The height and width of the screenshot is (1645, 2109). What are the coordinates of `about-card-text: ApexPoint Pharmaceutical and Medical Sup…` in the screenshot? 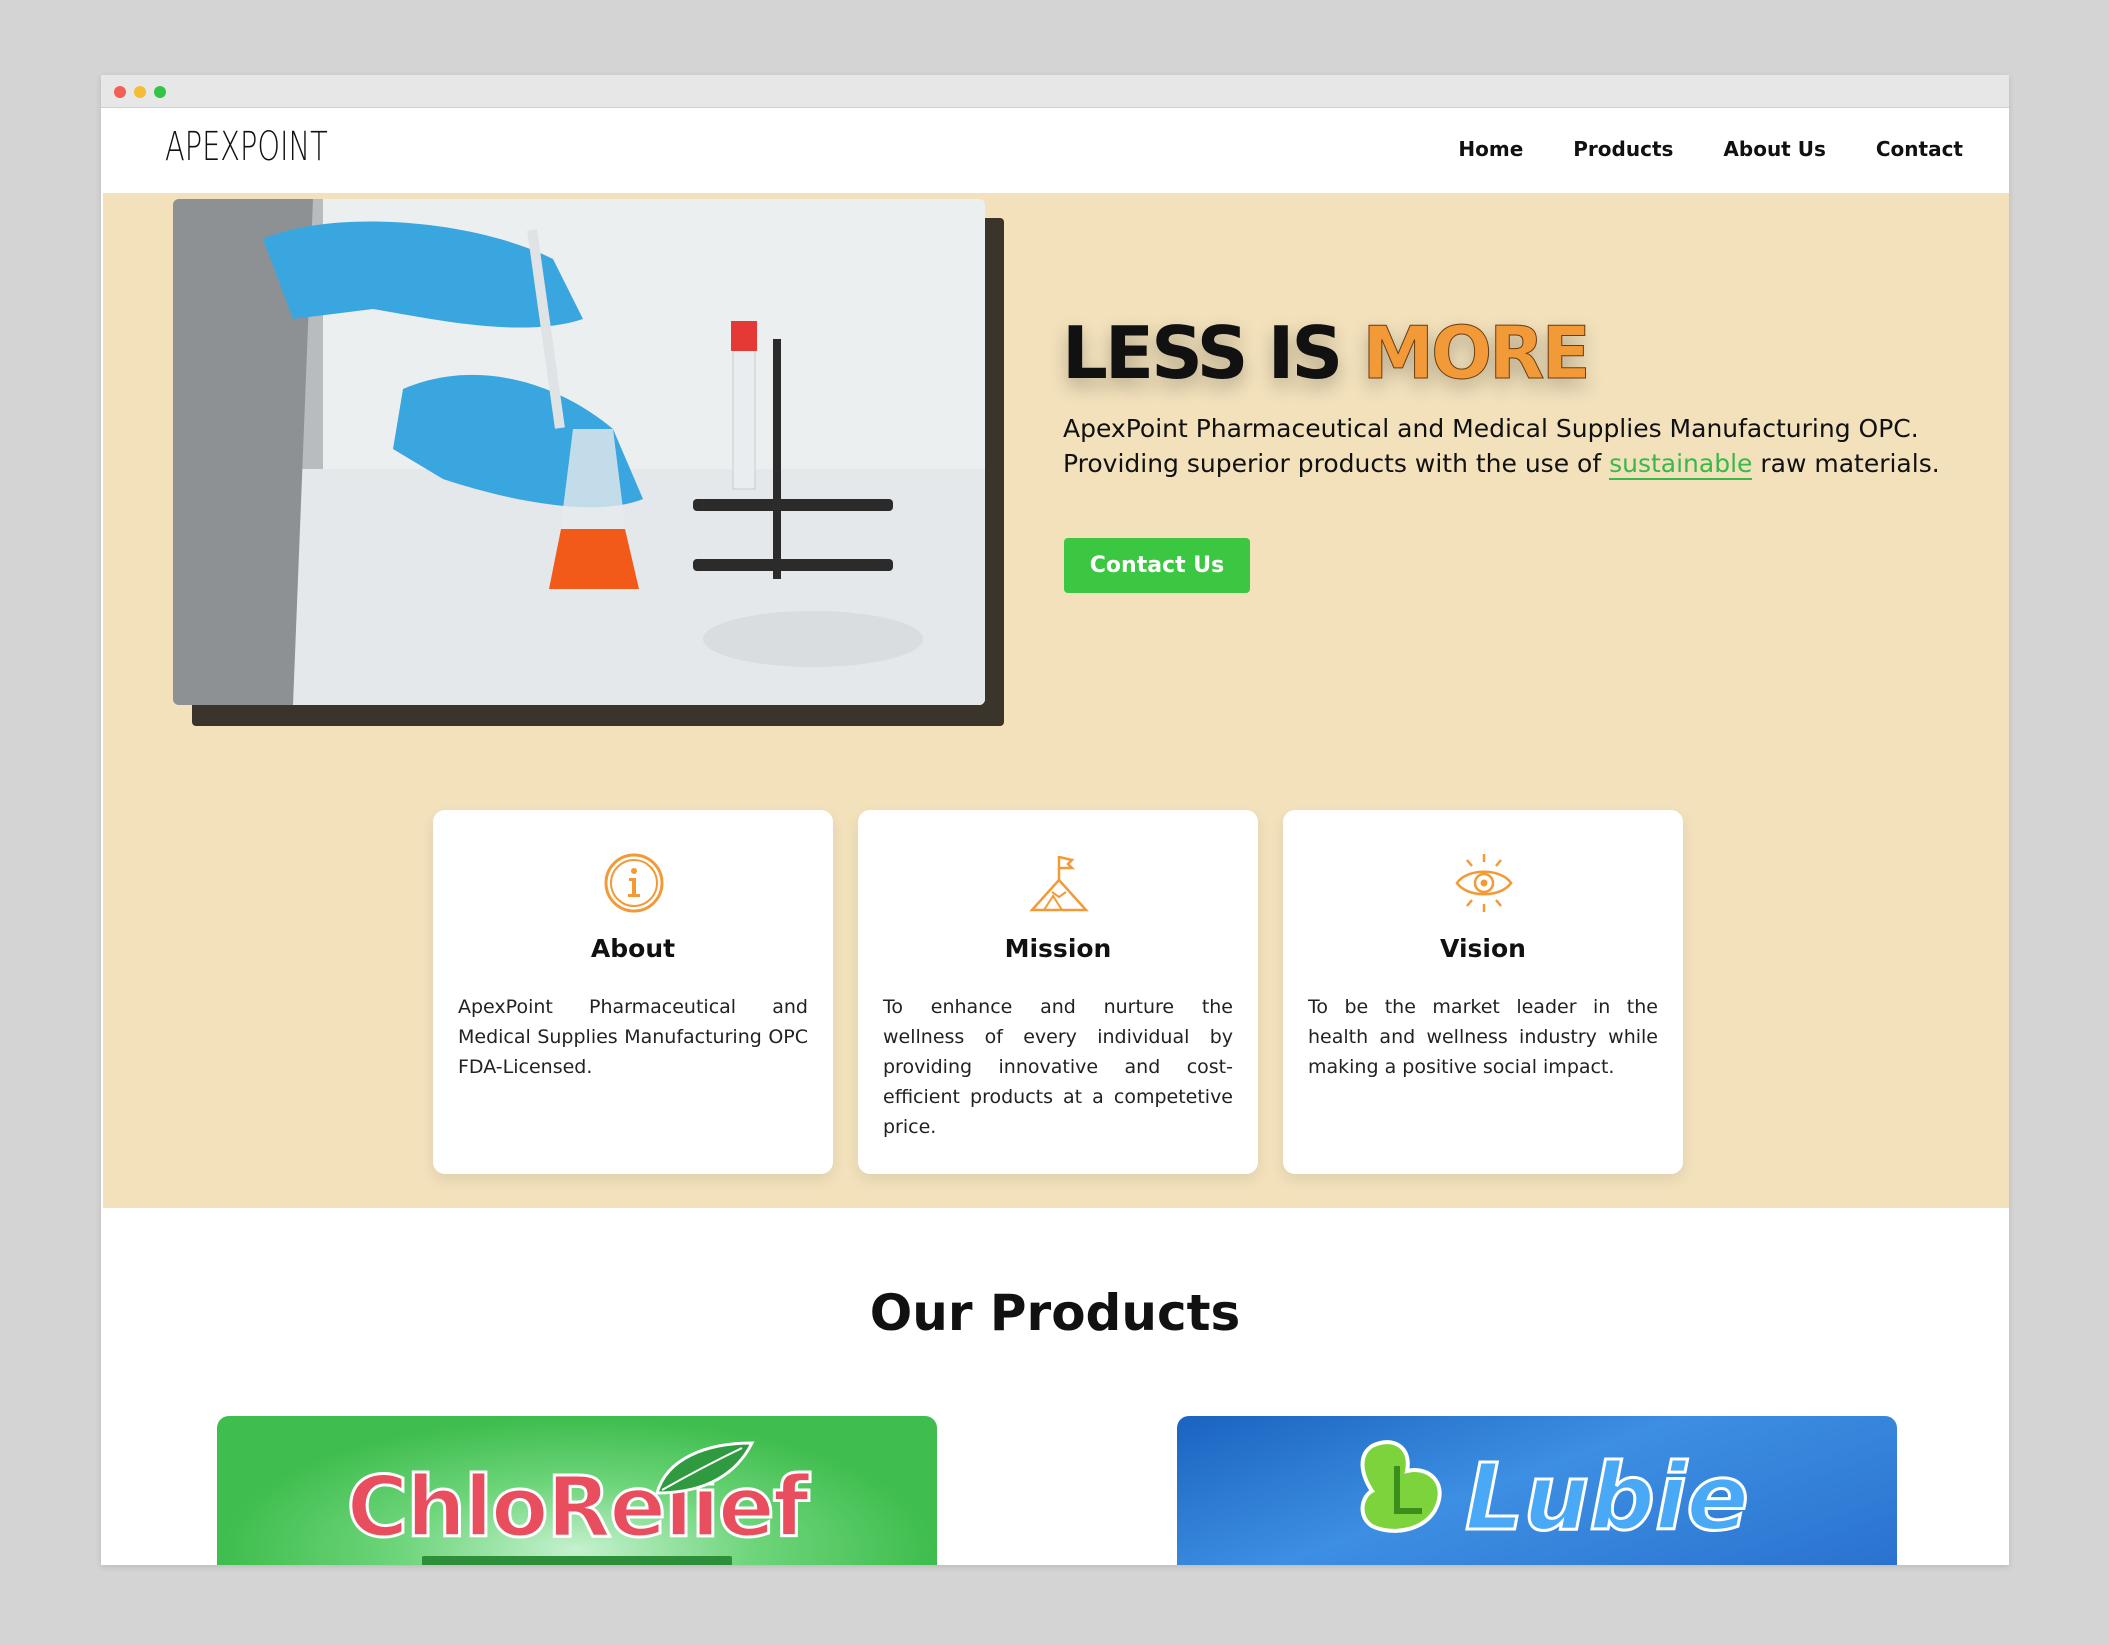 It's located at (633, 1037).